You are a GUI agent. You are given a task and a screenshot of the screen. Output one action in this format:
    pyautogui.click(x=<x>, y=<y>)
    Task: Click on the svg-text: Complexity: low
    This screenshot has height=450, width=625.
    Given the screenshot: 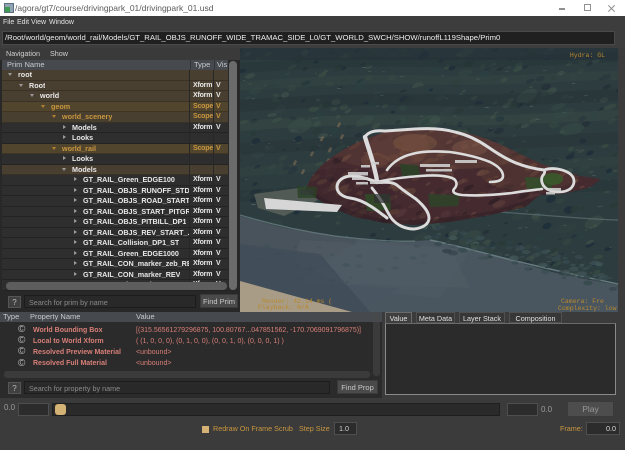 What is the action you would take?
    pyautogui.click(x=587, y=308)
    